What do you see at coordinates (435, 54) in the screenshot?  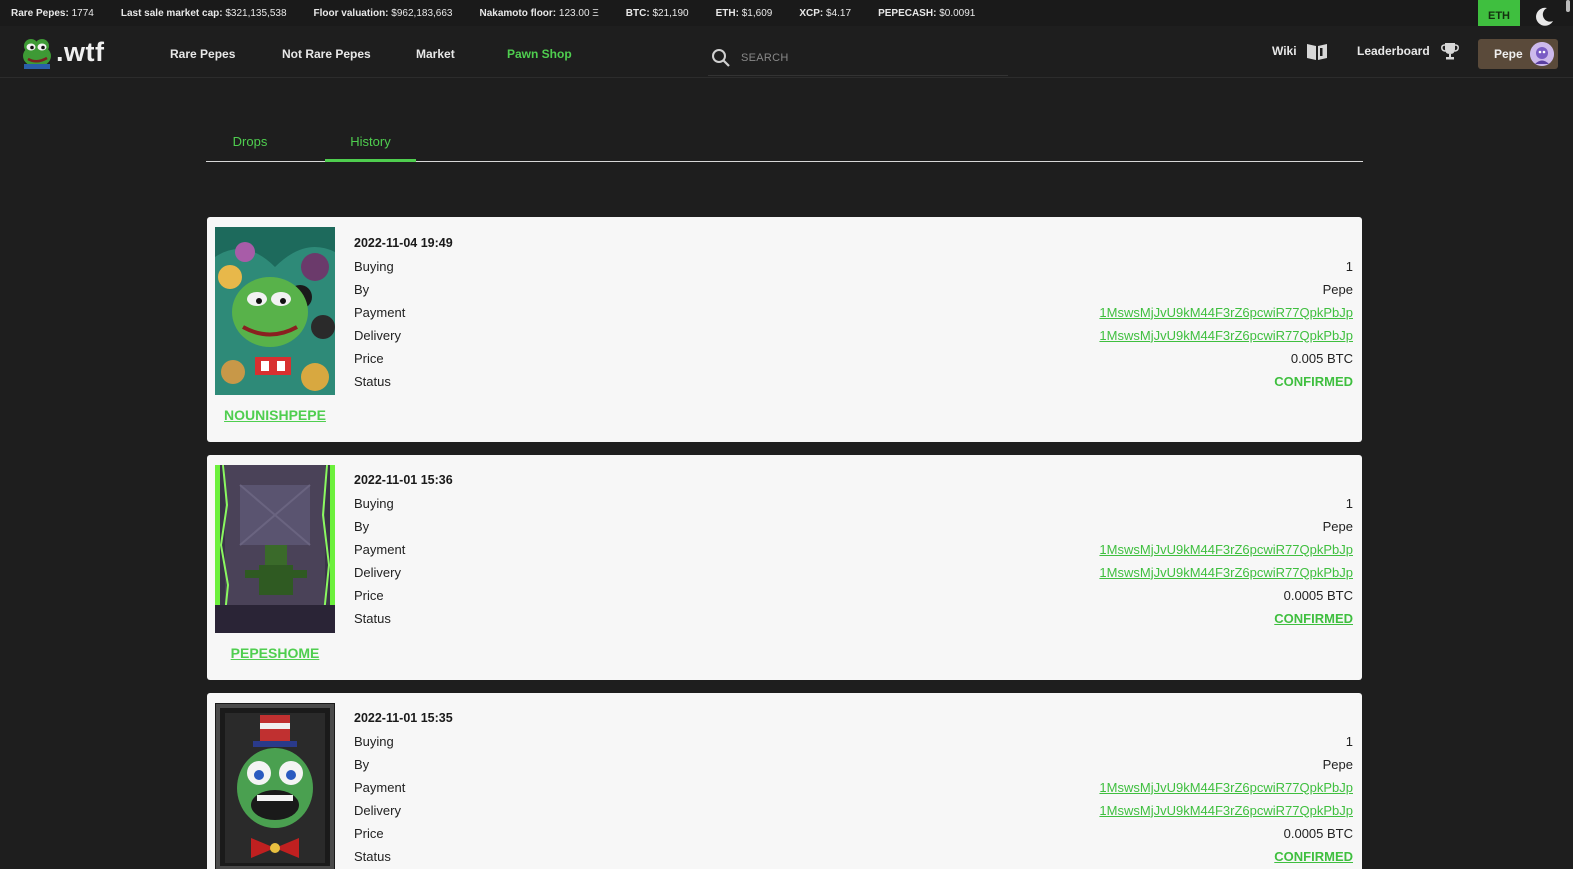 I see `nav-market: Market` at bounding box center [435, 54].